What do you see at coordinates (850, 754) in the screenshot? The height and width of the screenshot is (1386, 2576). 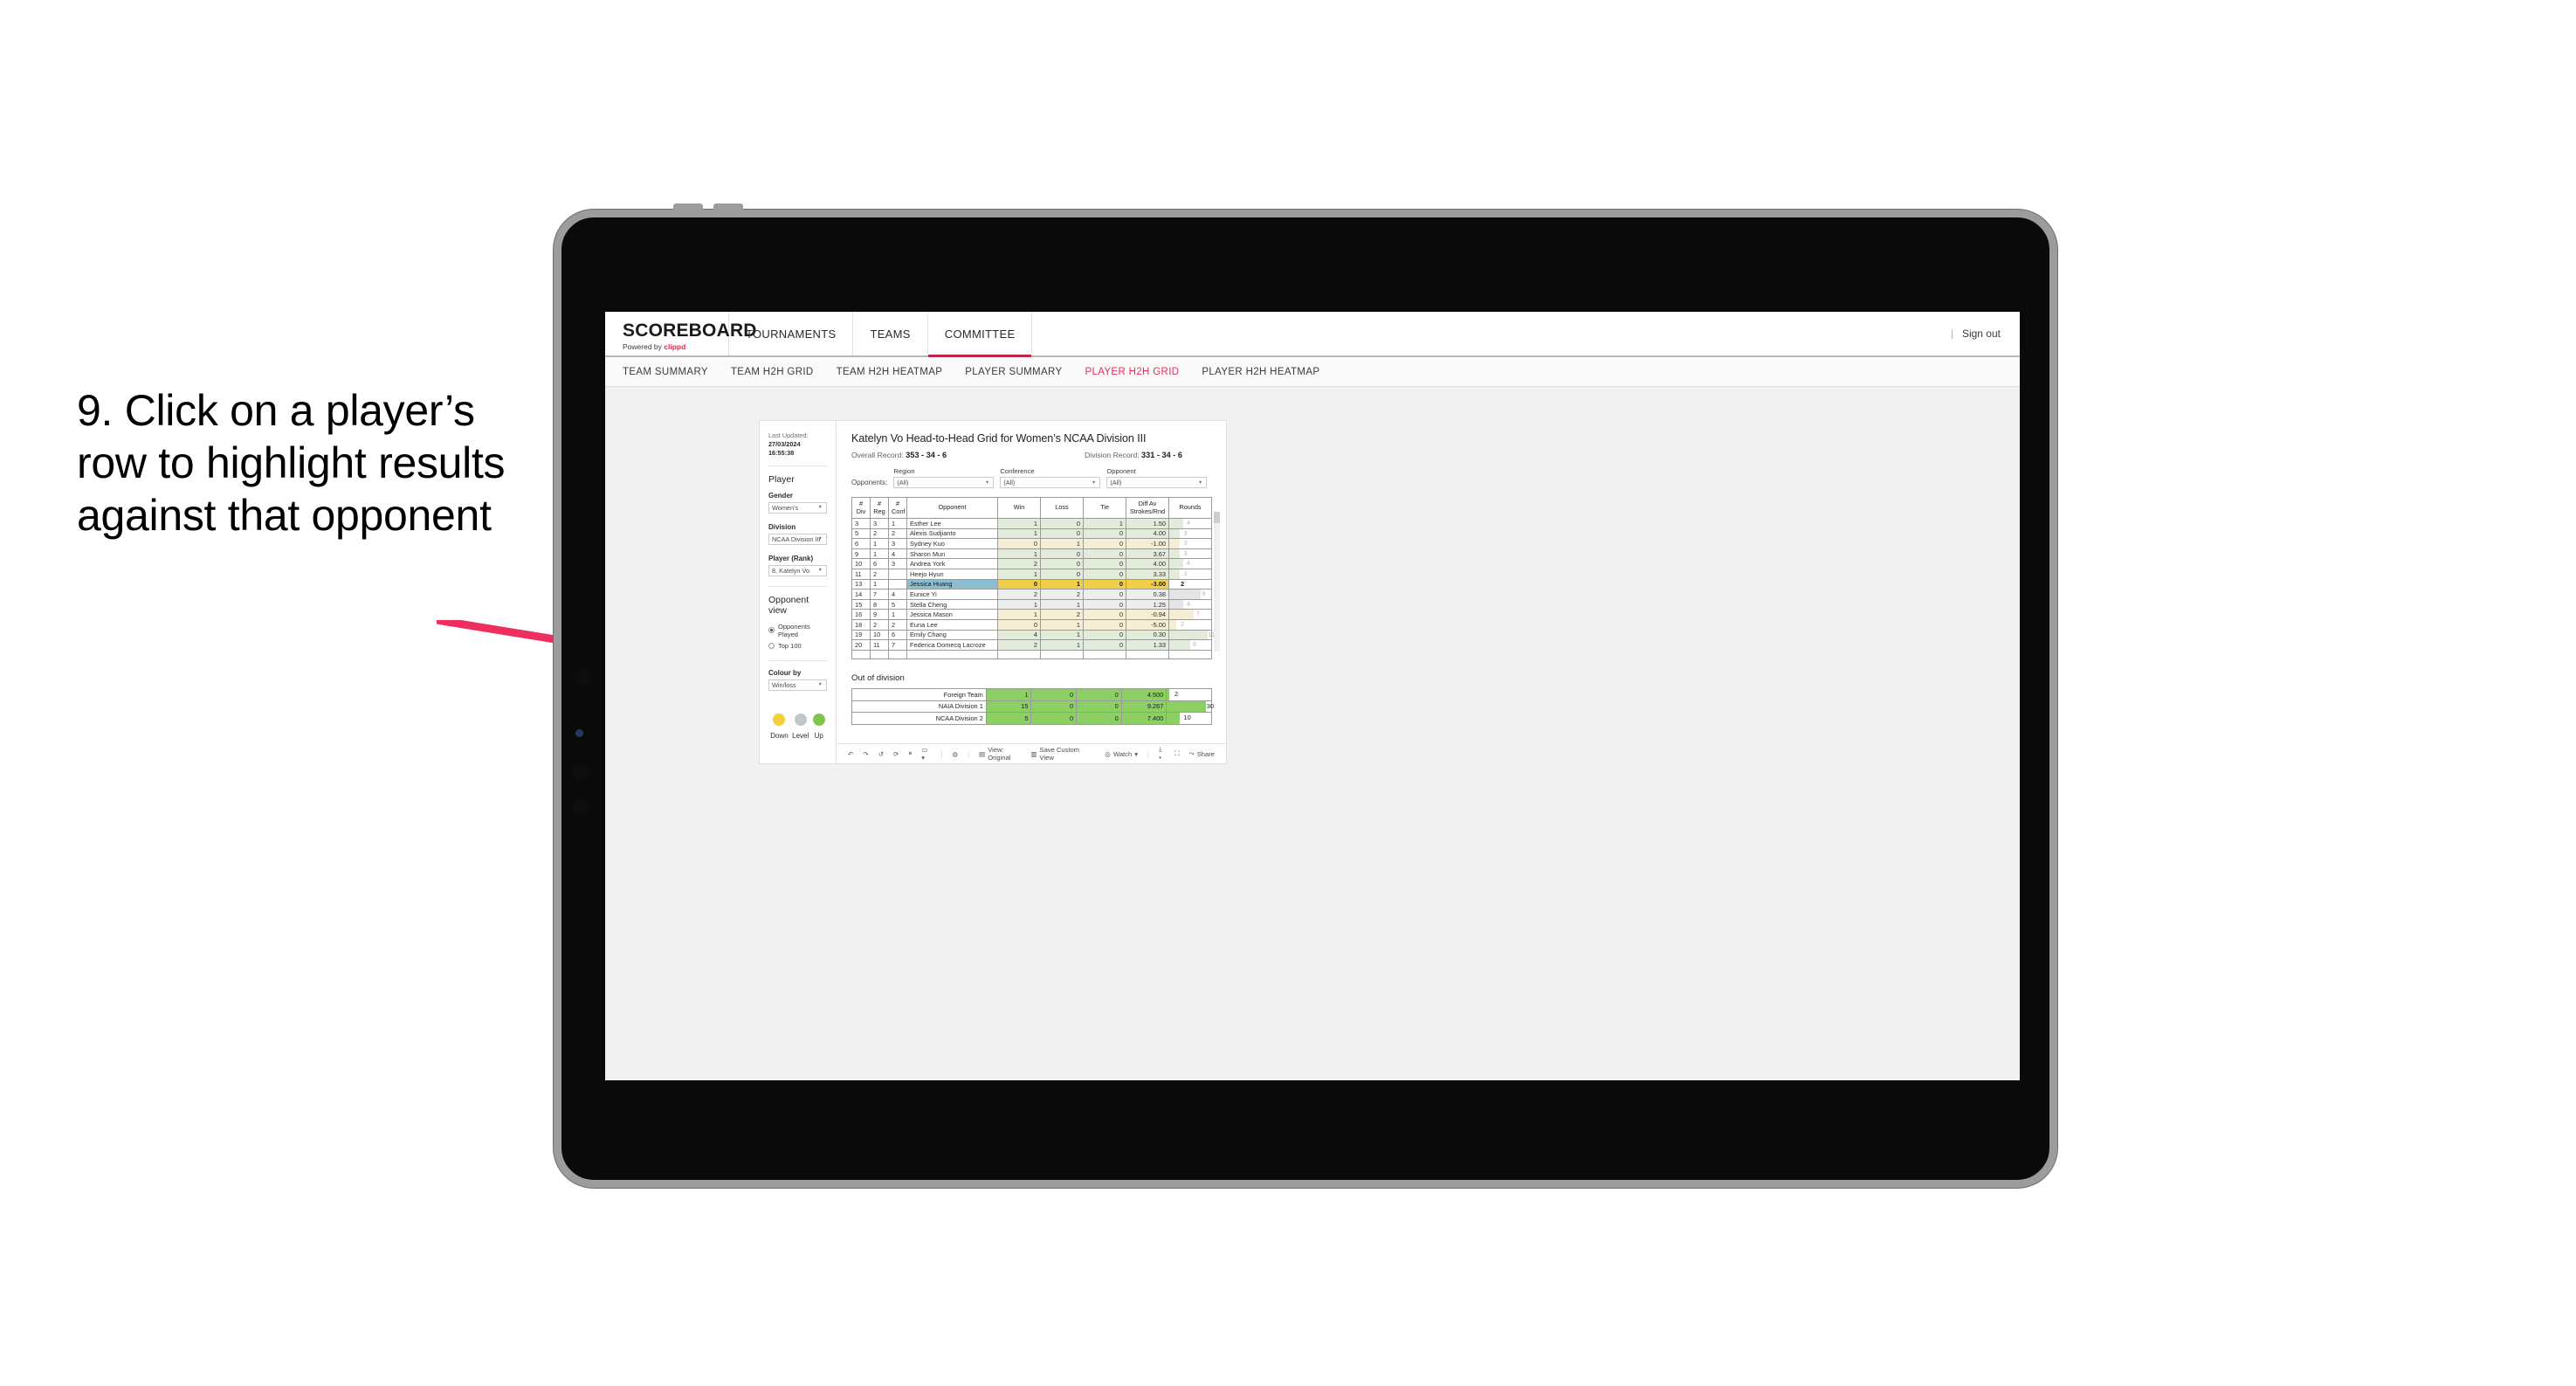 I see `undo-icon: ↶` at bounding box center [850, 754].